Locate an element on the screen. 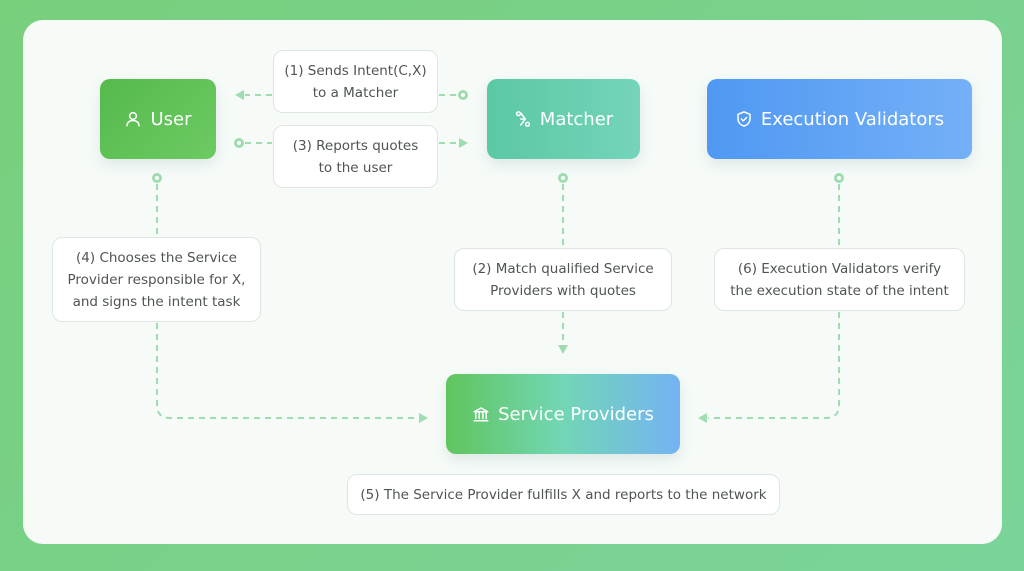  node-service-providers: Service Providers is located at coordinates (563, 414).